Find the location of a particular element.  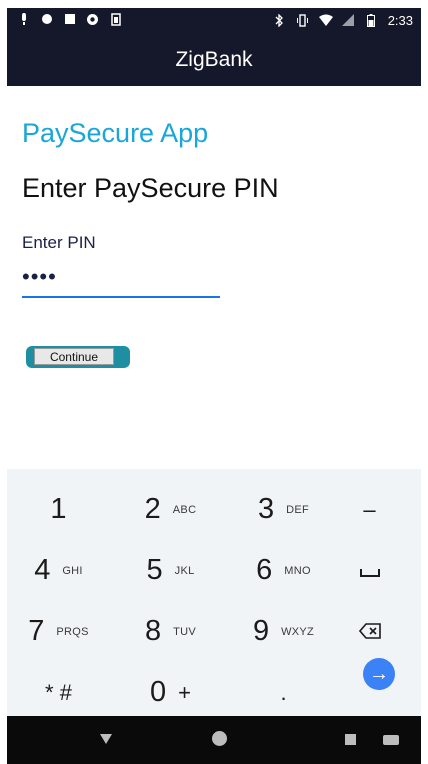

keyboard-icon is located at coordinates (391, 740).